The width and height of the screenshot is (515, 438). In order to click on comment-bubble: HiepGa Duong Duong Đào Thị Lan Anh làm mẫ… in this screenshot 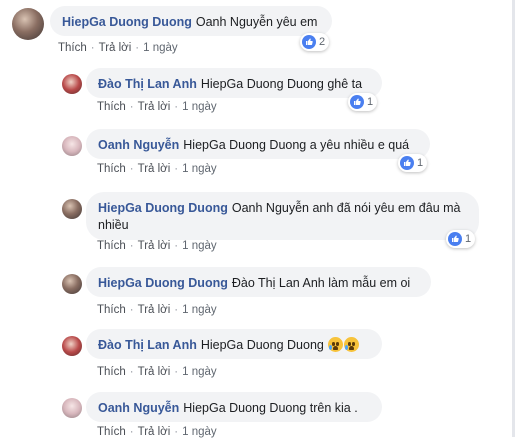, I will do `click(258, 282)`.